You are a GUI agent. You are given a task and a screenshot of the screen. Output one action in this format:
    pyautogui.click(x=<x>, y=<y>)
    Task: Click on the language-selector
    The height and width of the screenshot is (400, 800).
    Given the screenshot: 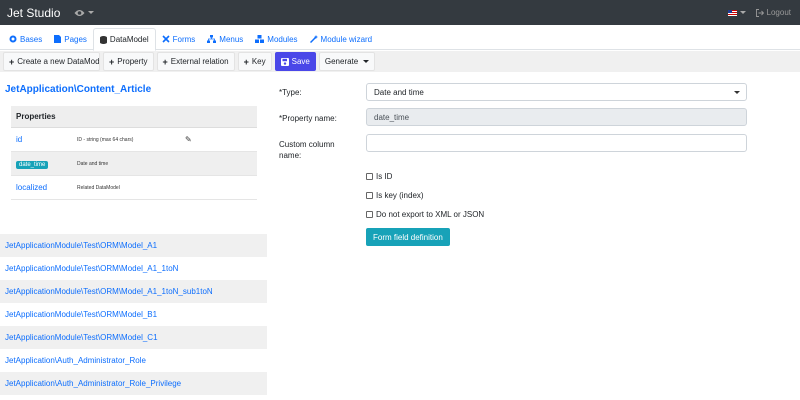 What is the action you would take?
    pyautogui.click(x=736, y=12)
    